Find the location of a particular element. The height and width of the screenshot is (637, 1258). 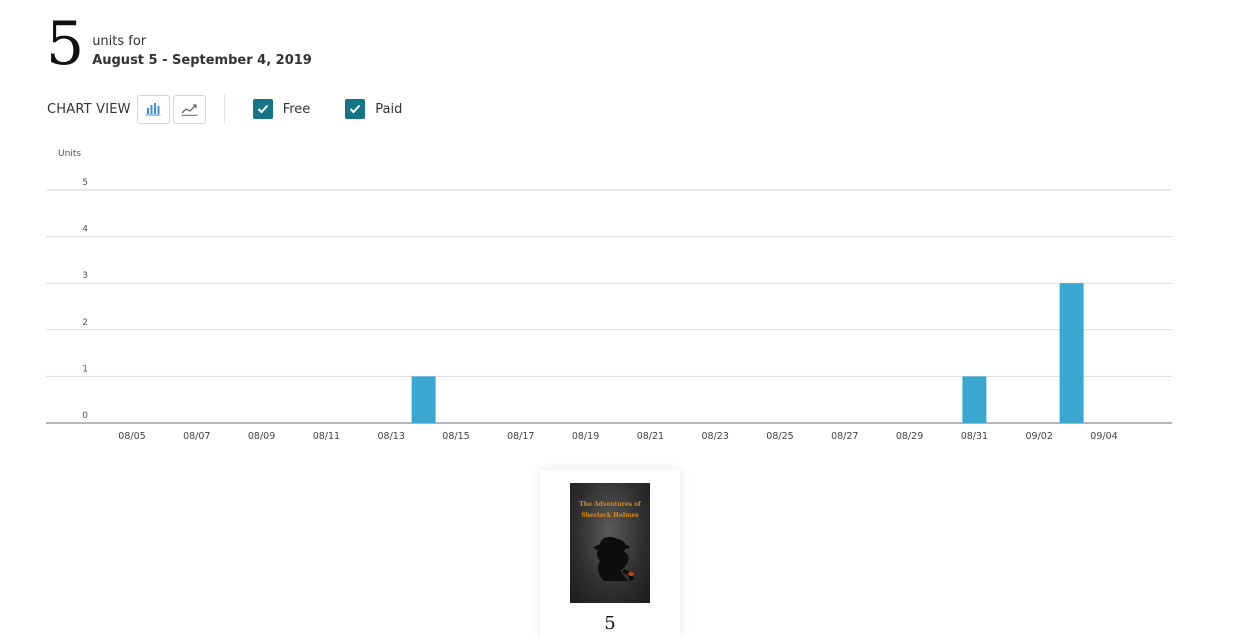

x-tick-label: 08/09 is located at coordinates (261, 436).